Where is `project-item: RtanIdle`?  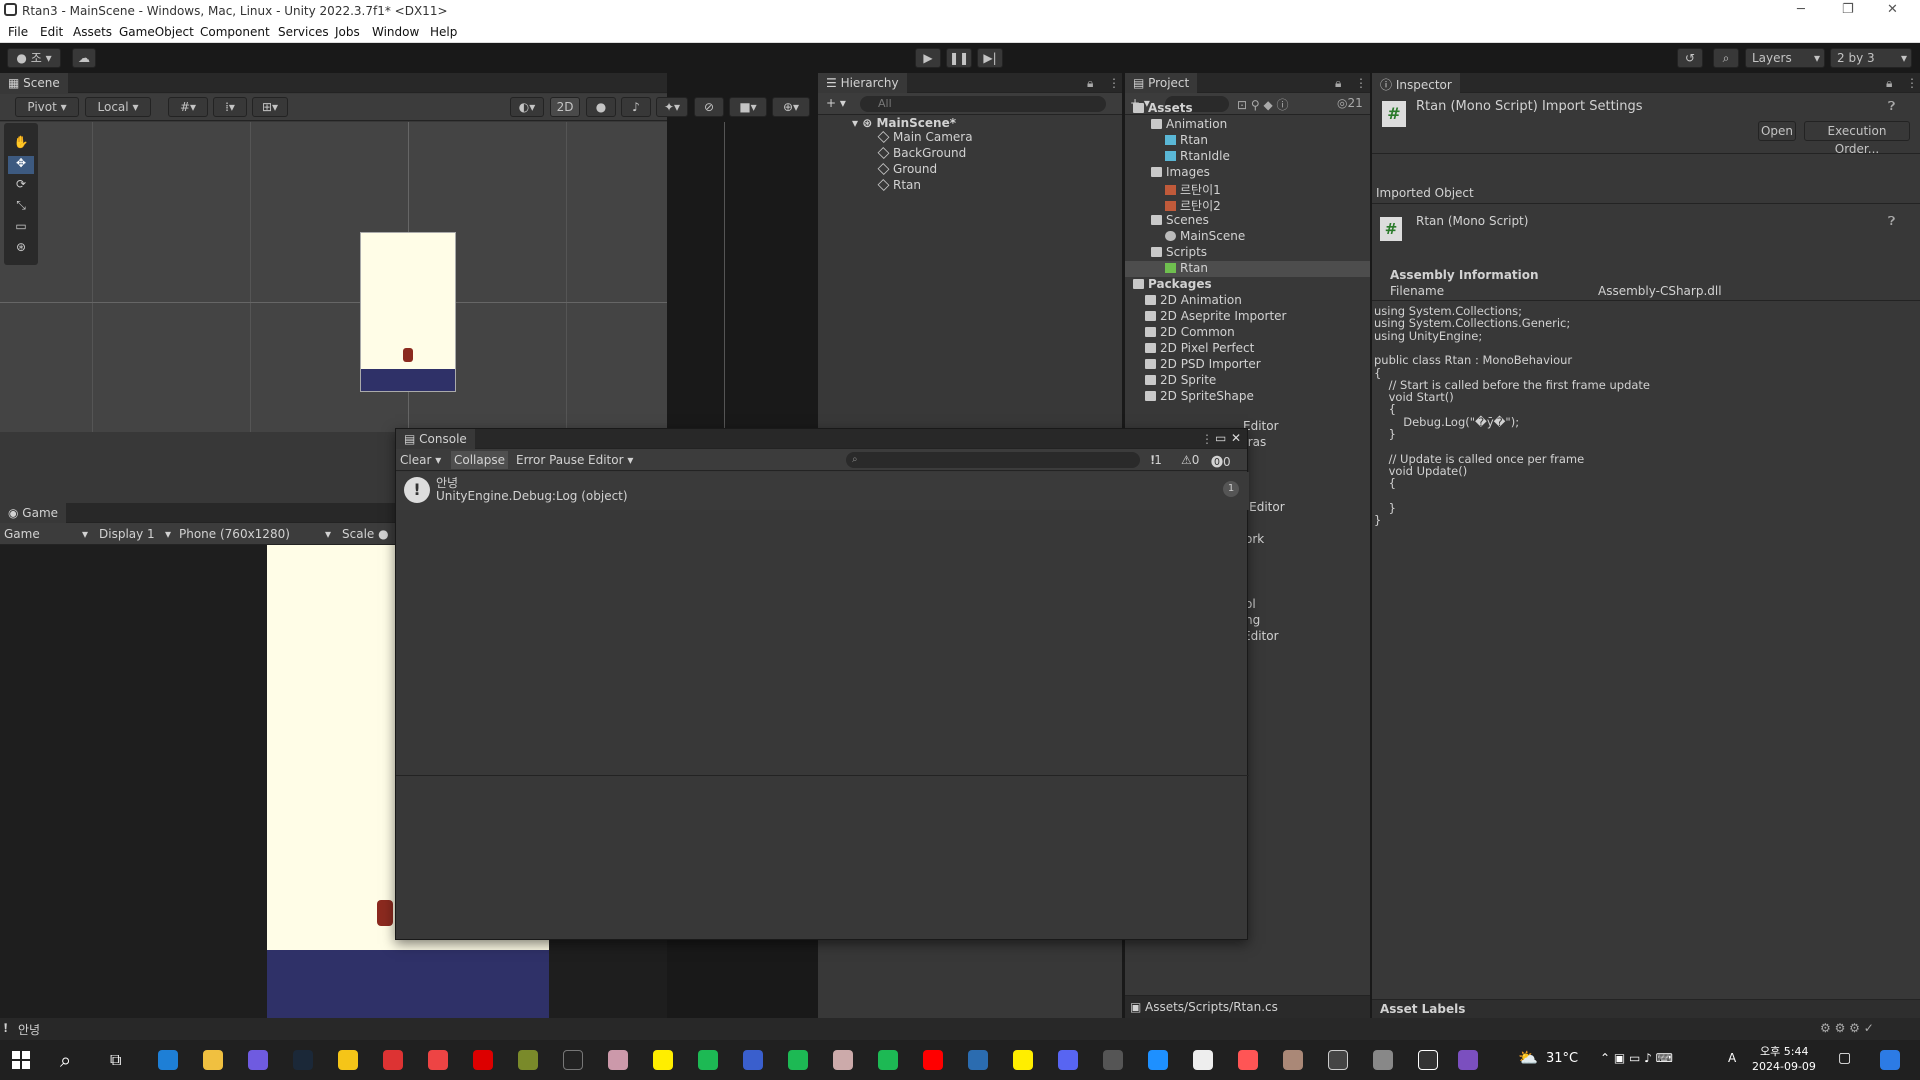 project-item: RtanIdle is located at coordinates (1247, 157).